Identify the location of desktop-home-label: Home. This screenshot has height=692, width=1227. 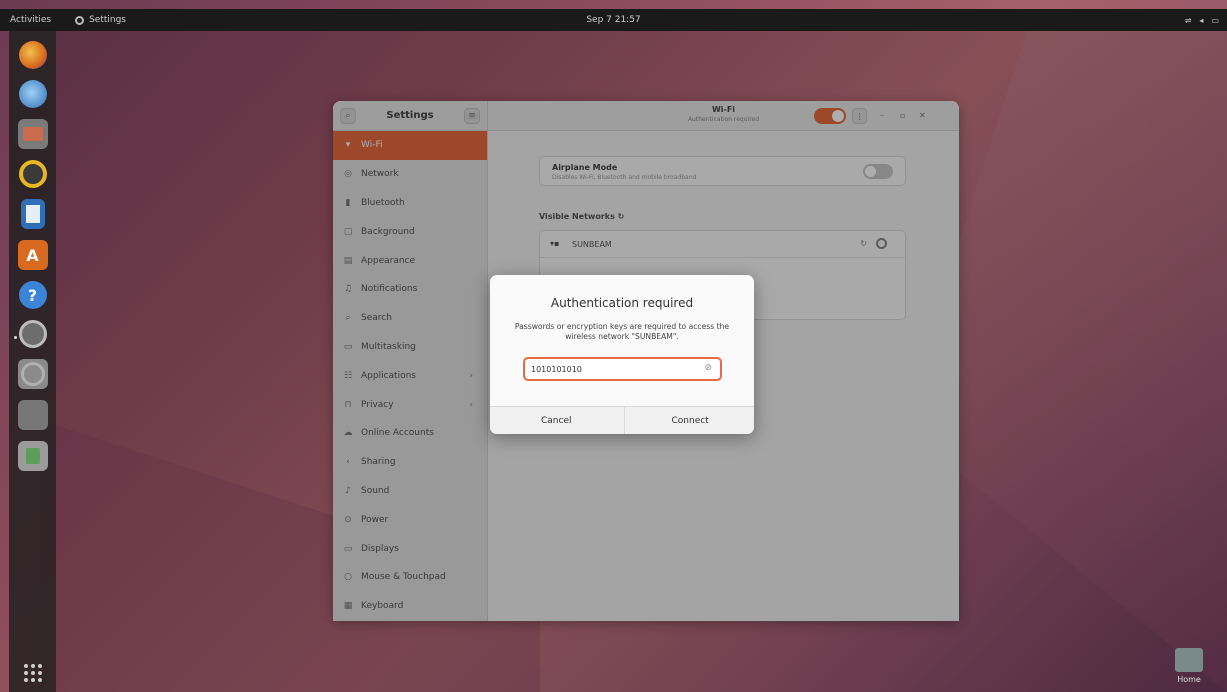
(1189, 679).